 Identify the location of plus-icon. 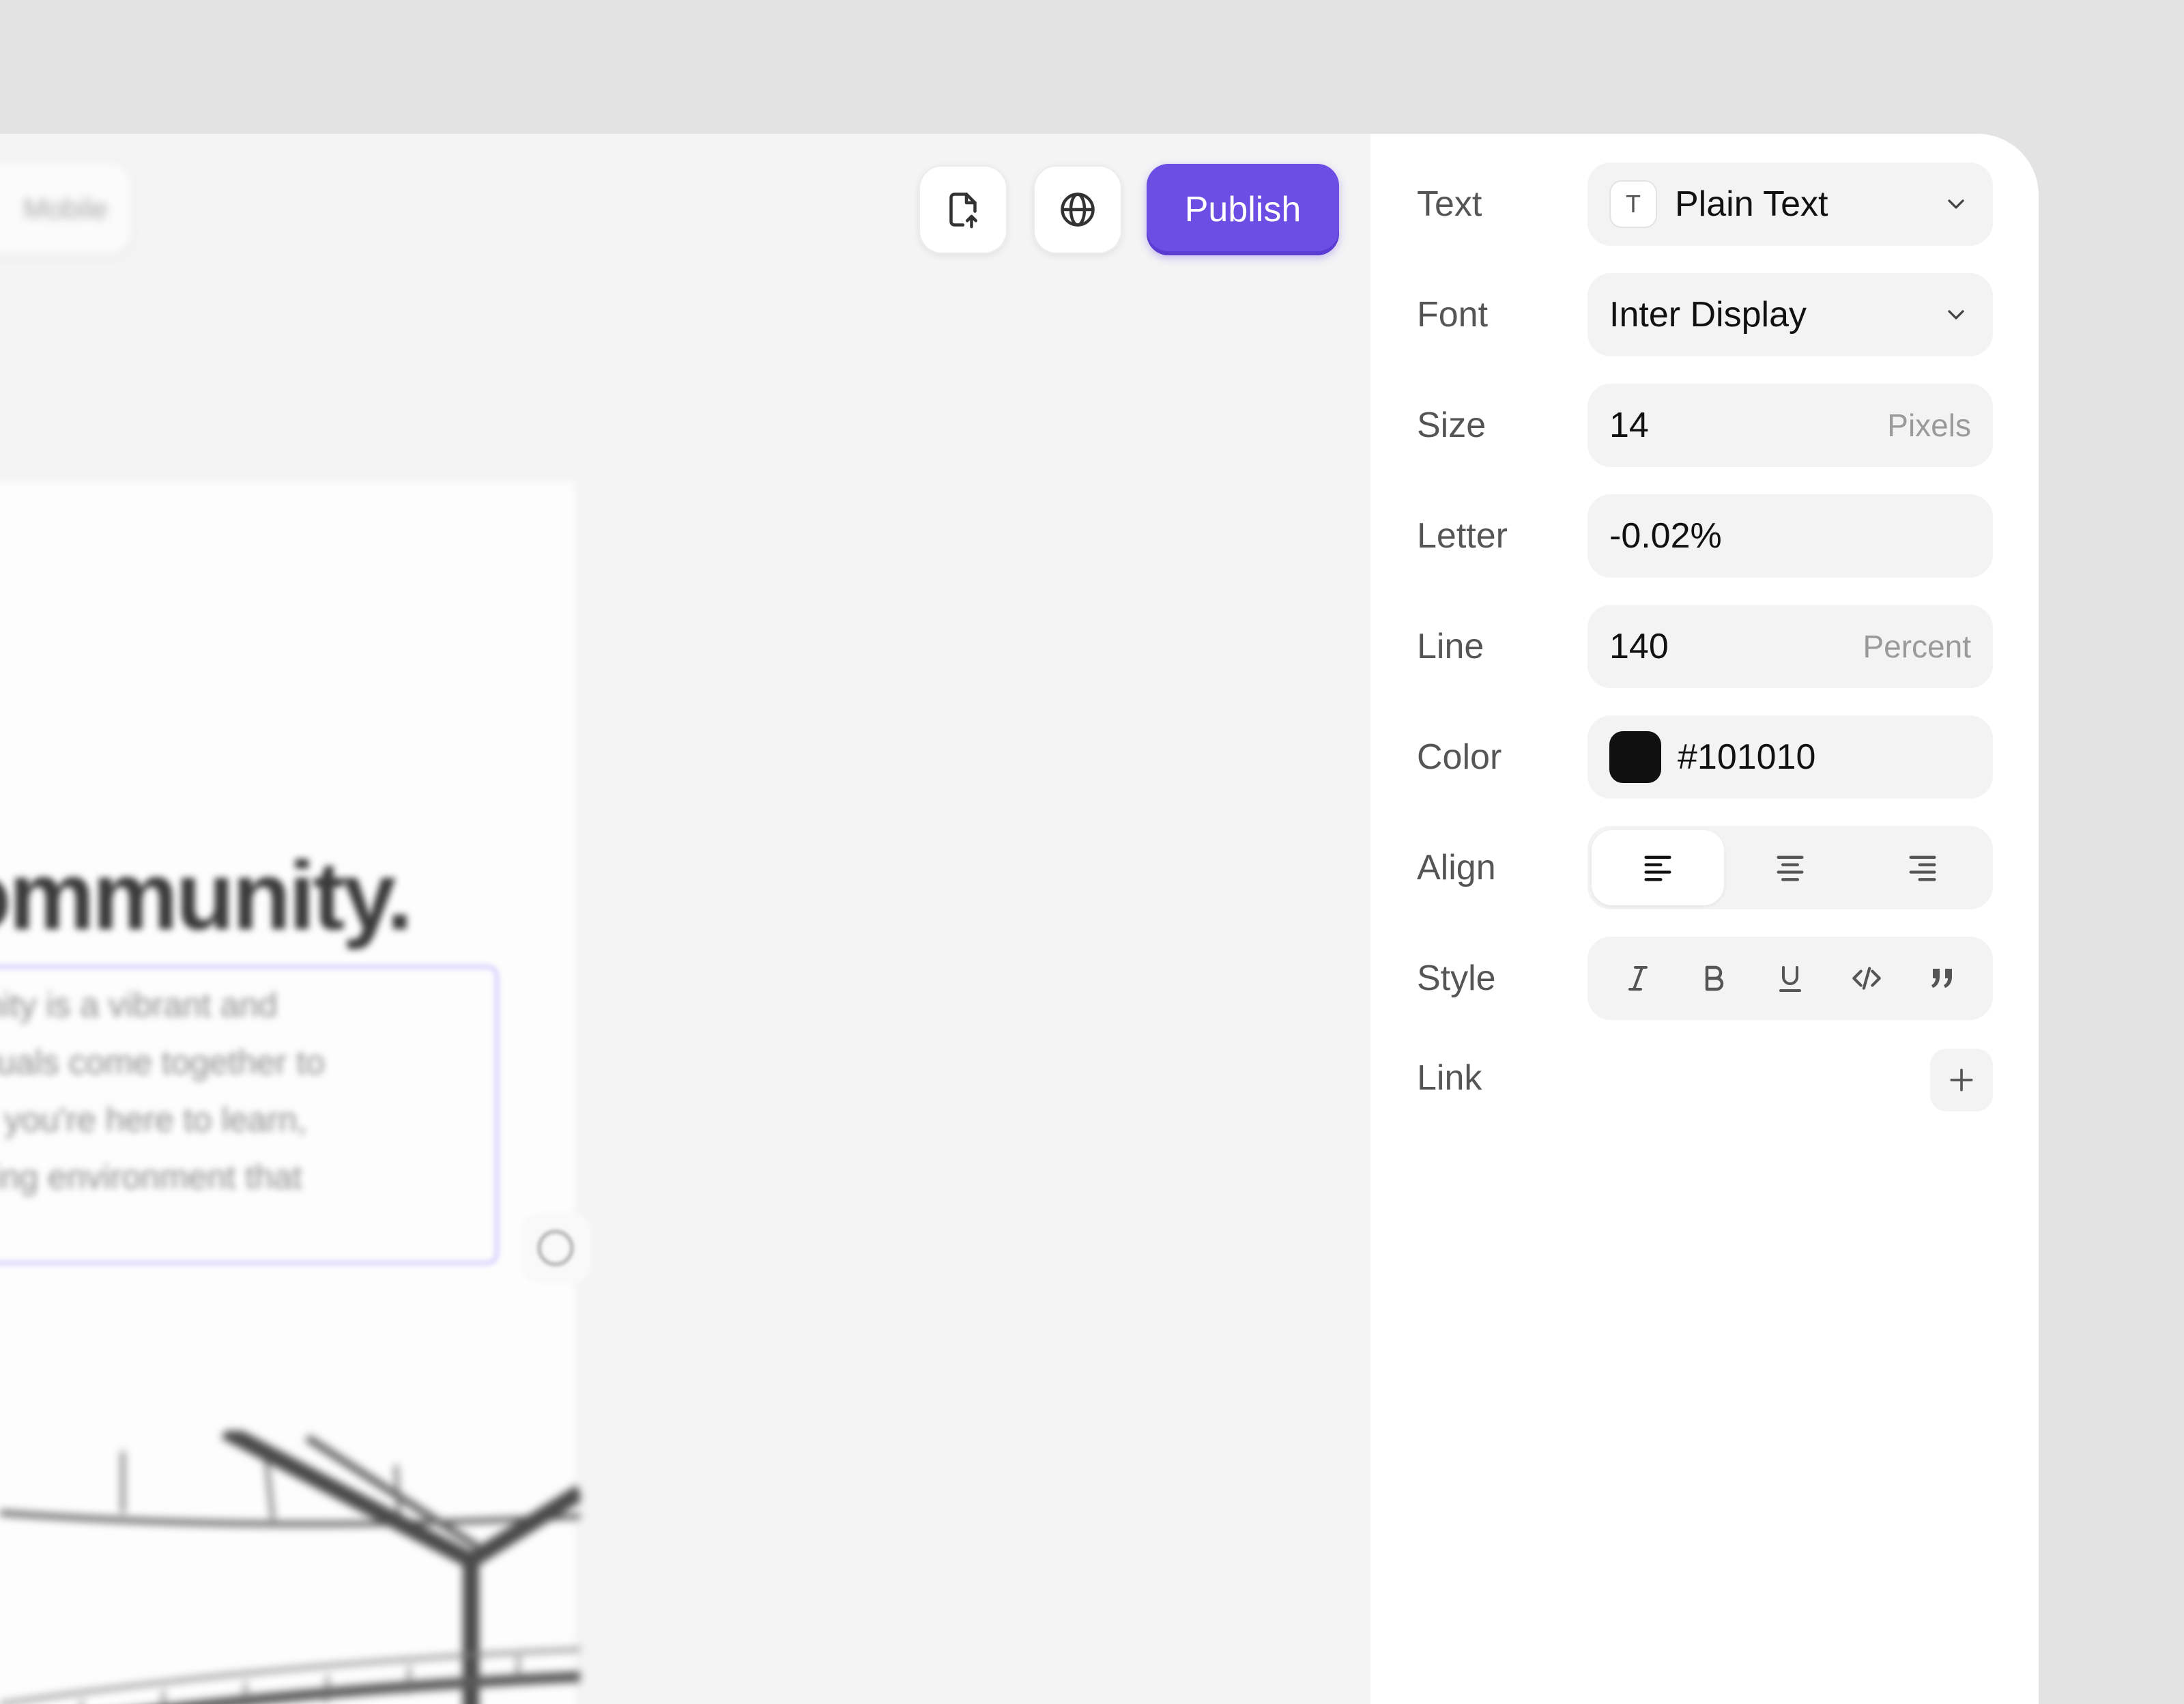
(1961, 1080).